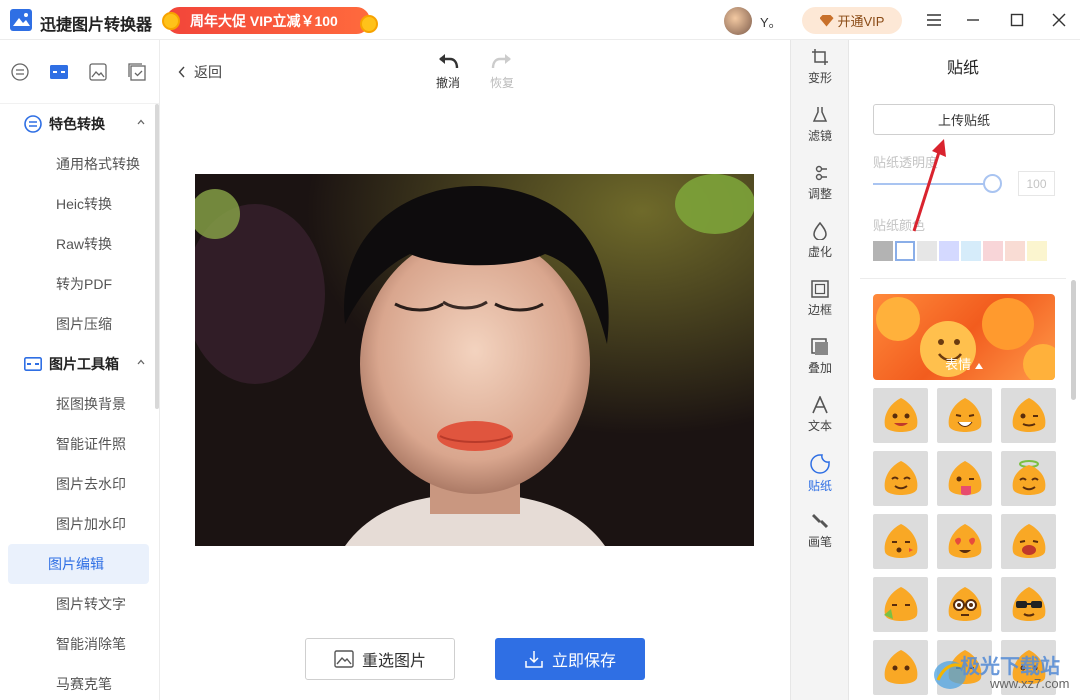 The image size is (1080, 700). I want to click on panel-title: 贴纸, so click(962, 68).